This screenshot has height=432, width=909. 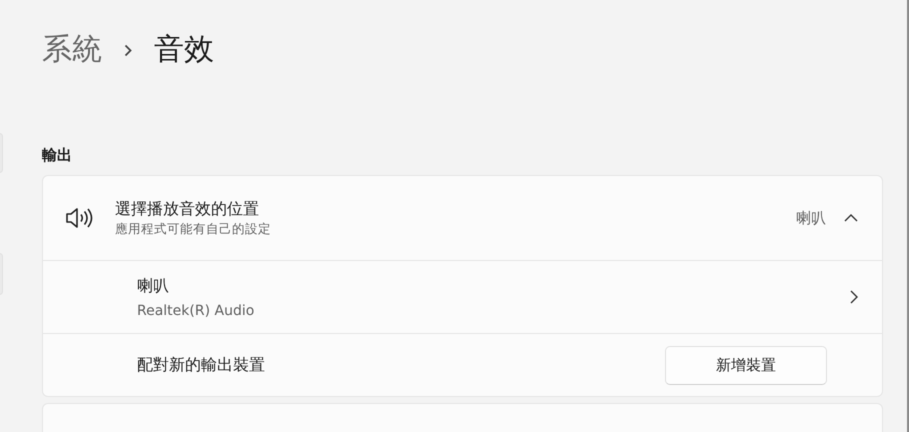 I want to click on setting-description: 應用程式可能有自己的設定, so click(x=193, y=229).